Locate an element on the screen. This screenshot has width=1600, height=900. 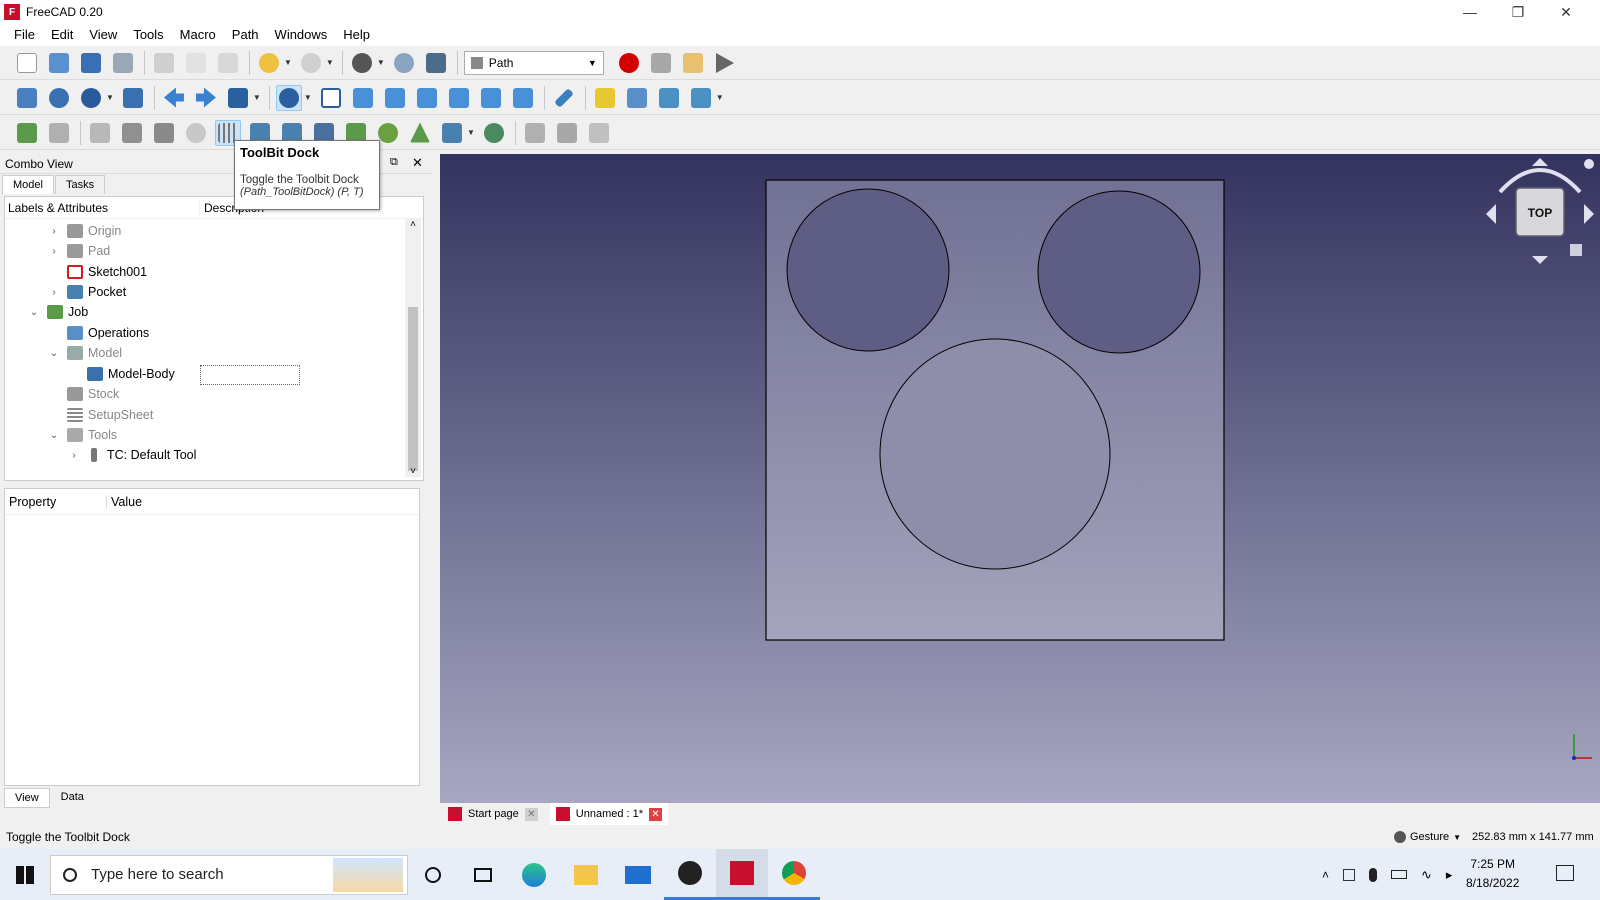
inspect-button is located at coordinates (100, 133).